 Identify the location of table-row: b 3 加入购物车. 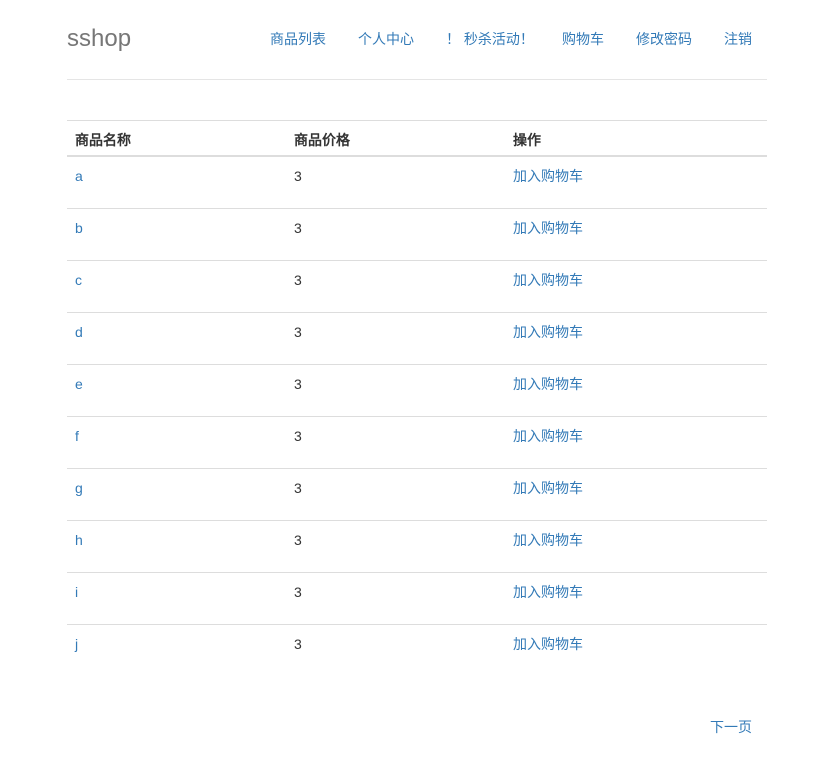
(417, 235).